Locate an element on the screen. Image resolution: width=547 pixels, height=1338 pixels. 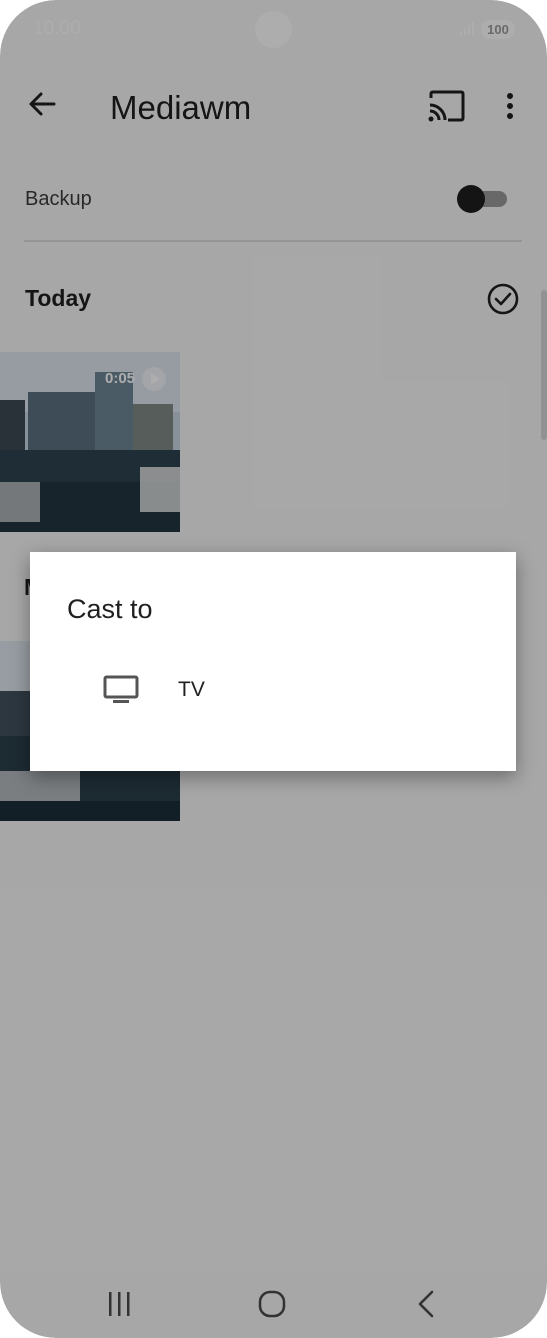
cast-device-item: TV is located at coordinates (273, 690).